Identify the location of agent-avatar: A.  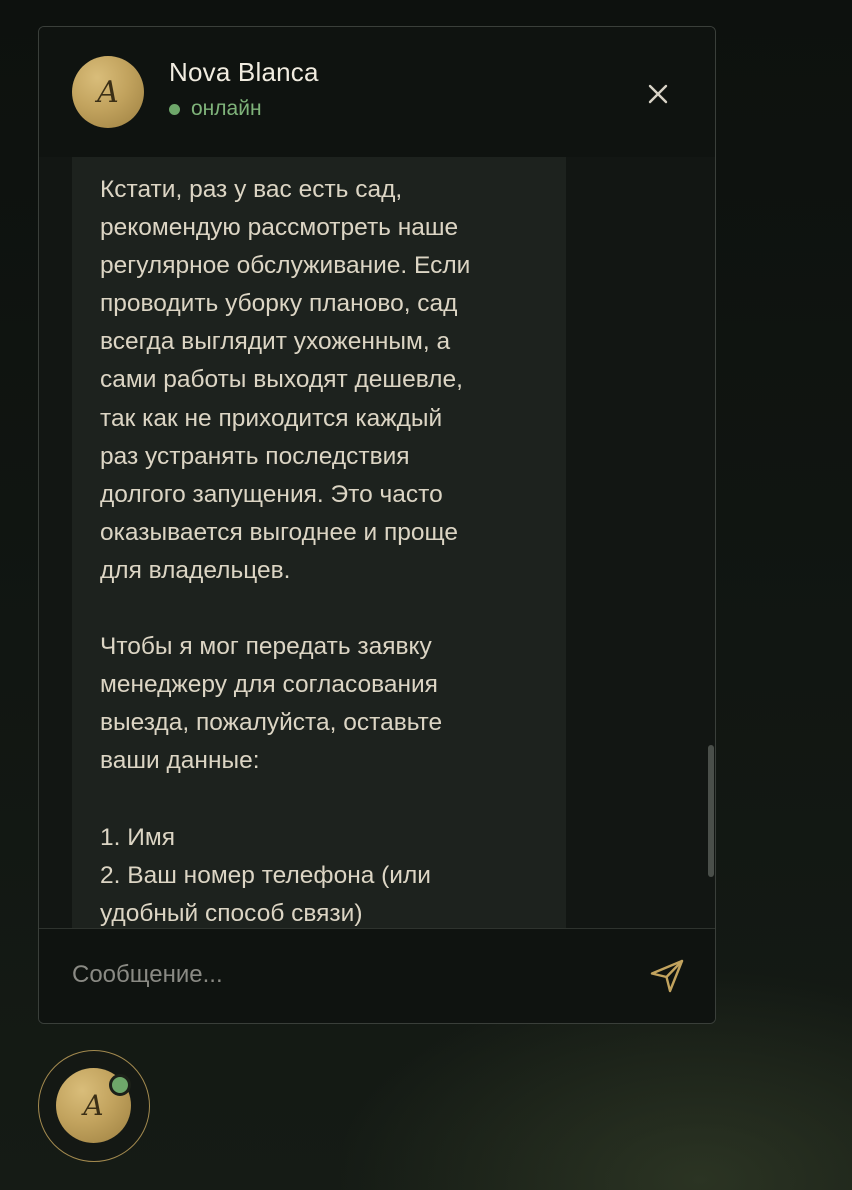
(108, 92).